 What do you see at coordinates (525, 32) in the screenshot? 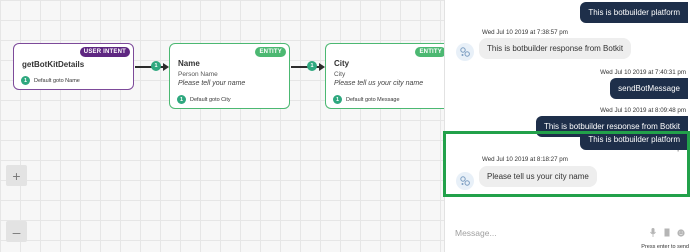
I see `message-timestamp: Wed Jul 10 2019 at 7:38:57 pm` at bounding box center [525, 32].